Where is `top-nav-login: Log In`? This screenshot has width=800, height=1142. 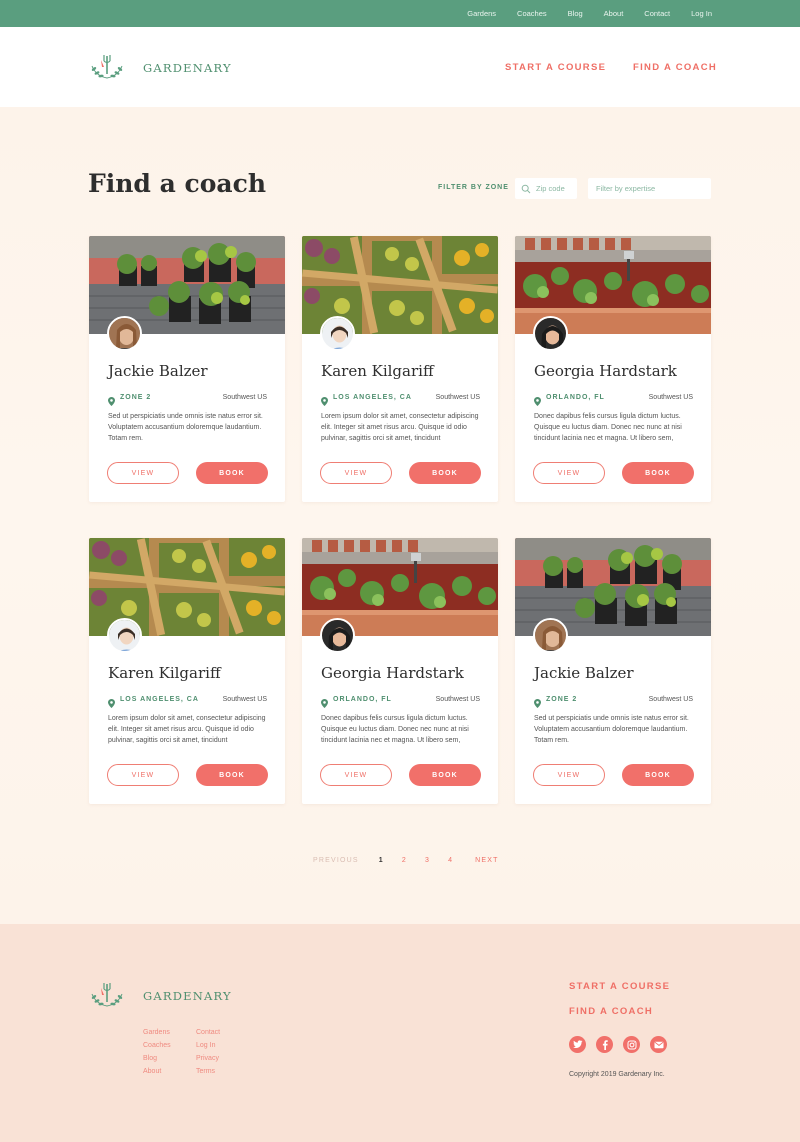 top-nav-login: Log In is located at coordinates (701, 13).